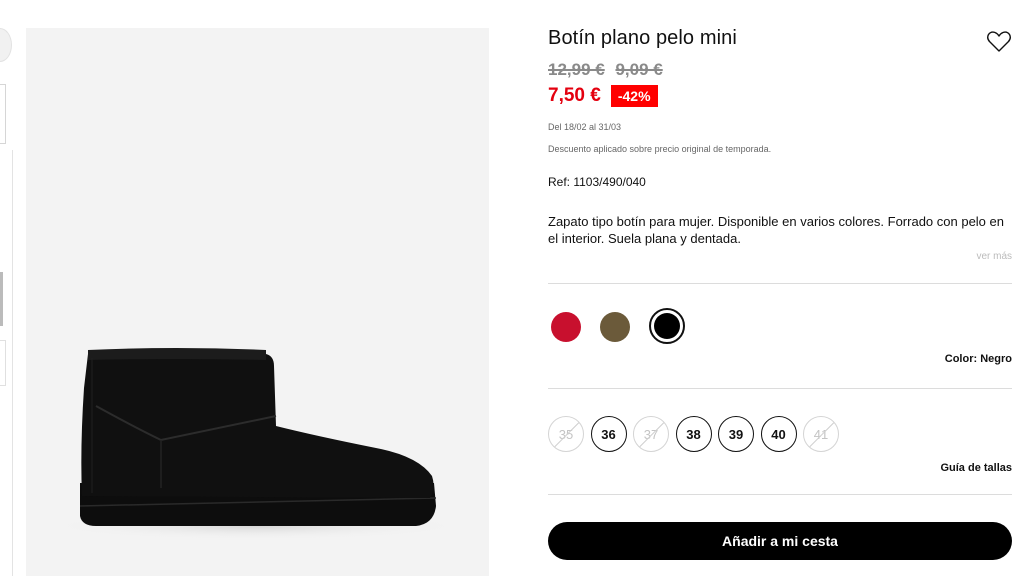  What do you see at coordinates (574, 95) in the screenshot?
I see `current-price: 7,50 €` at bounding box center [574, 95].